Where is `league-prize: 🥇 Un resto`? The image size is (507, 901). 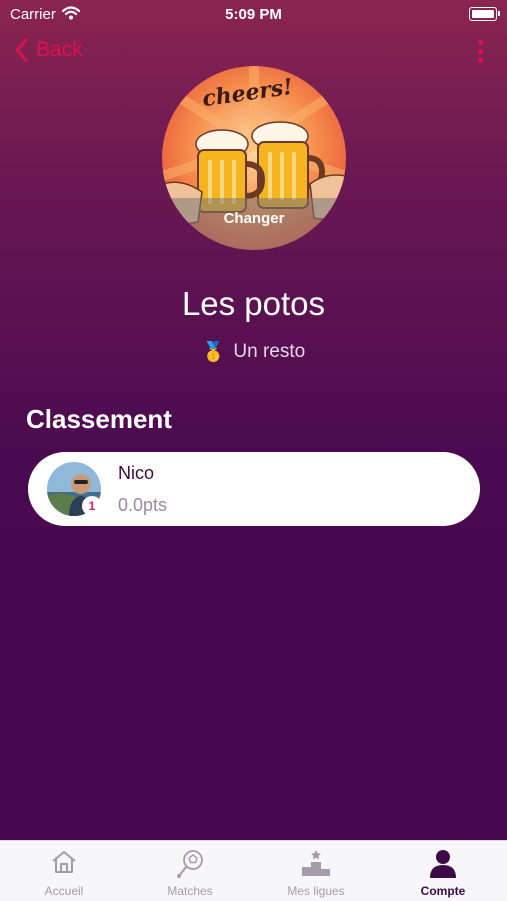 league-prize: 🥇 Un resto is located at coordinates (253, 352).